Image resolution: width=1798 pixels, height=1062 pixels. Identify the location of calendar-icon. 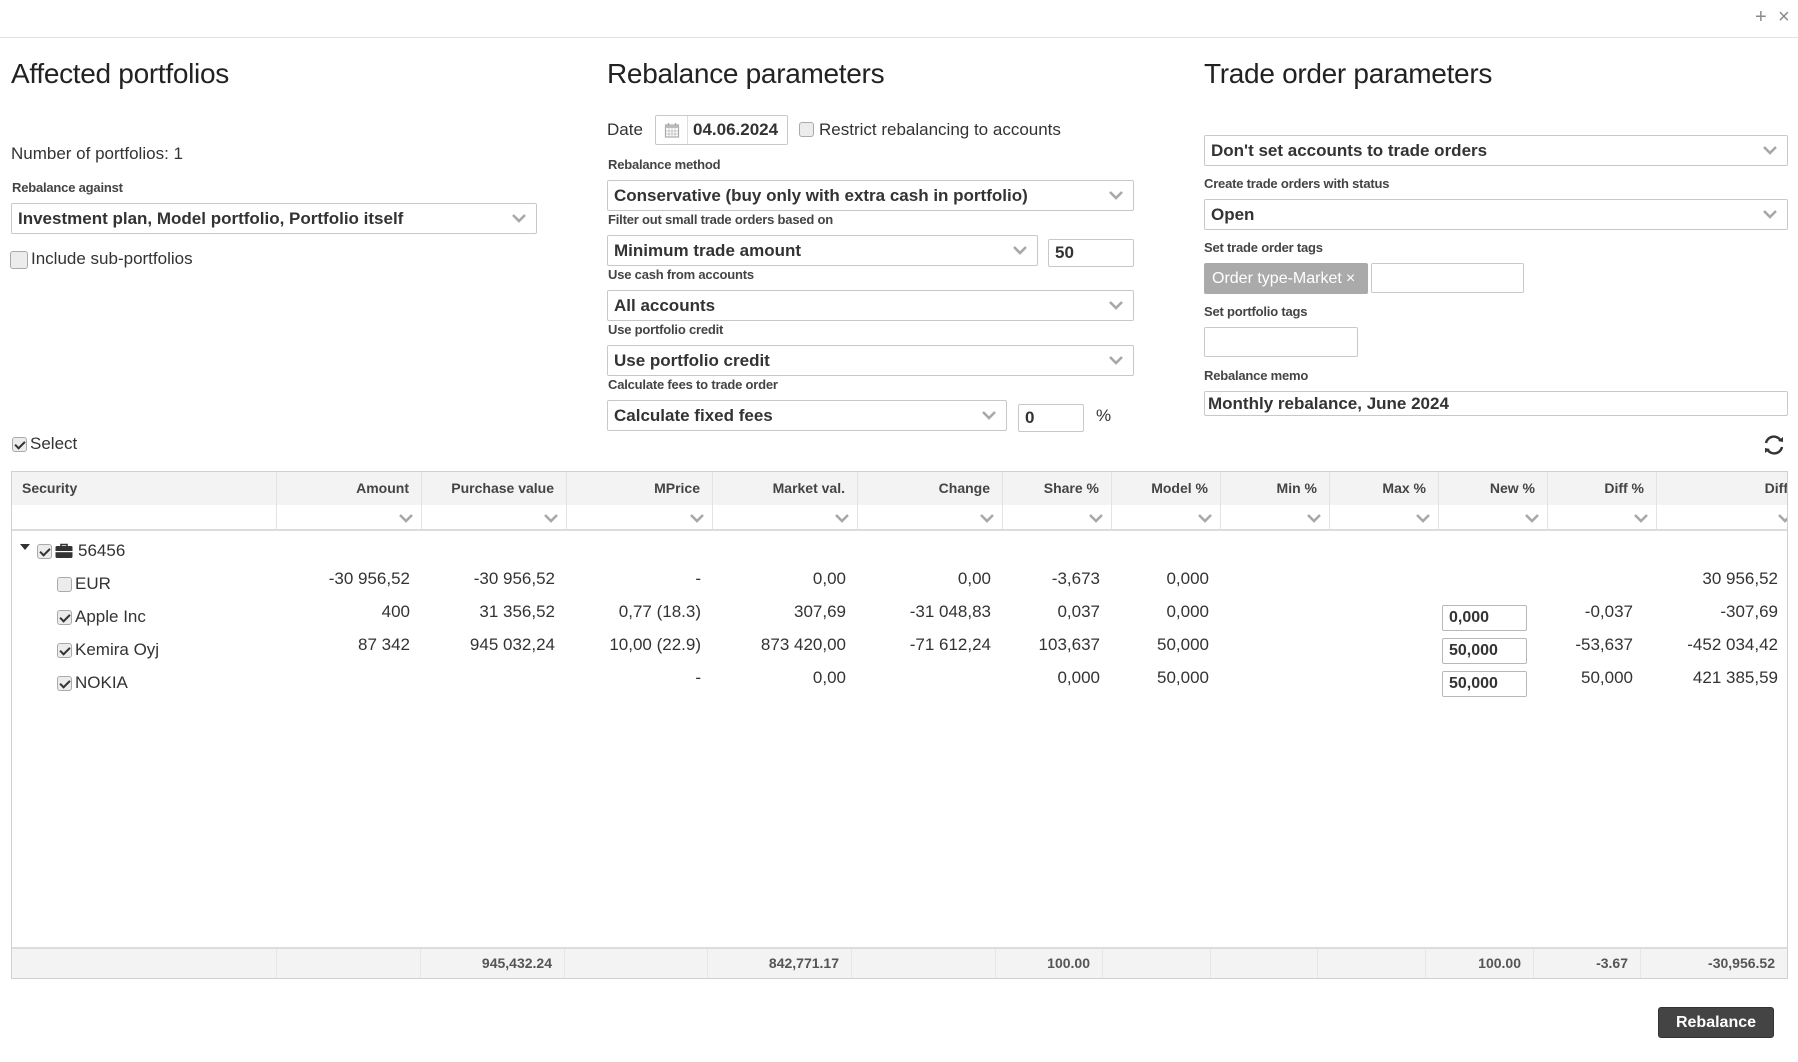
(672, 130).